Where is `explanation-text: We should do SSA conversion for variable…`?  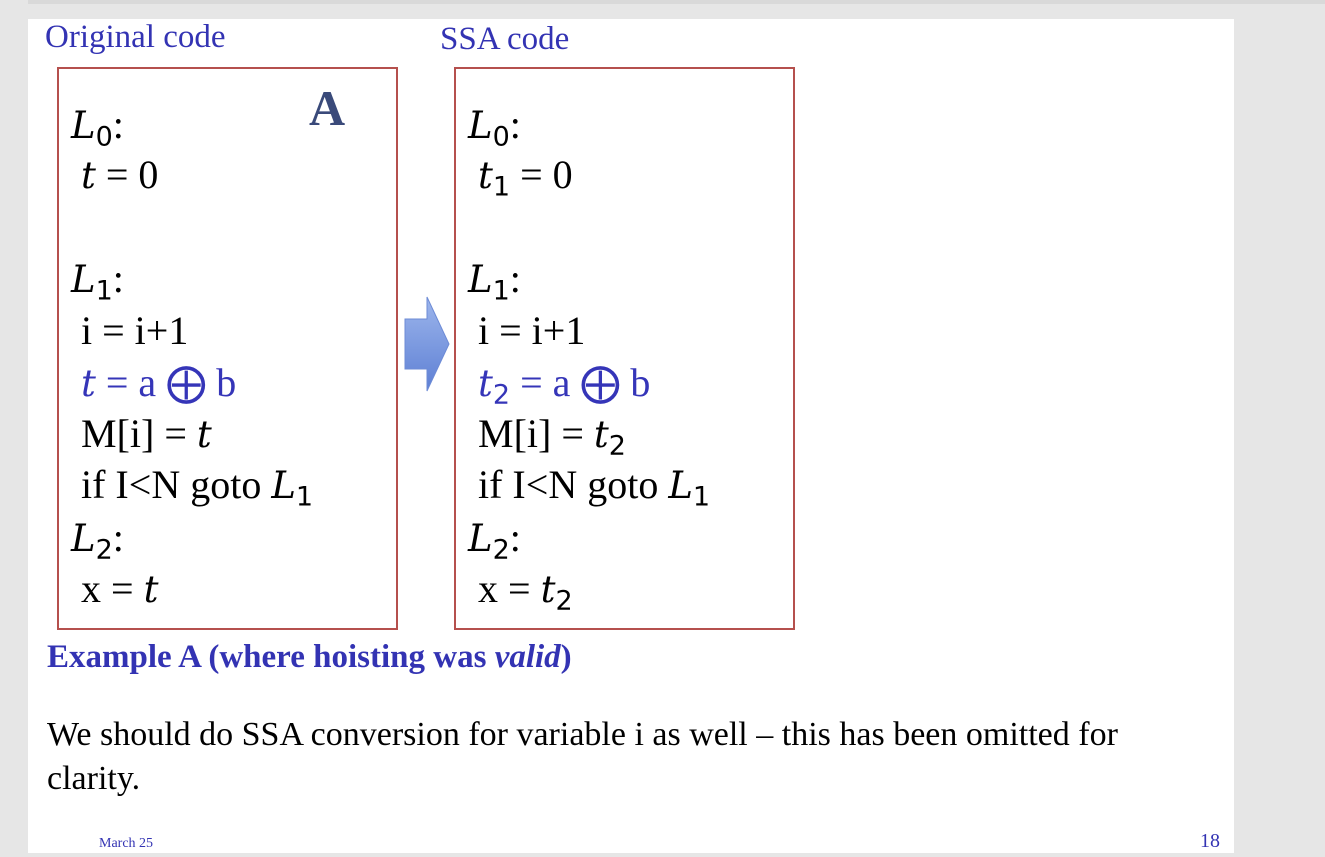 explanation-text: We should do SSA conversion for variable… is located at coordinates (582, 756).